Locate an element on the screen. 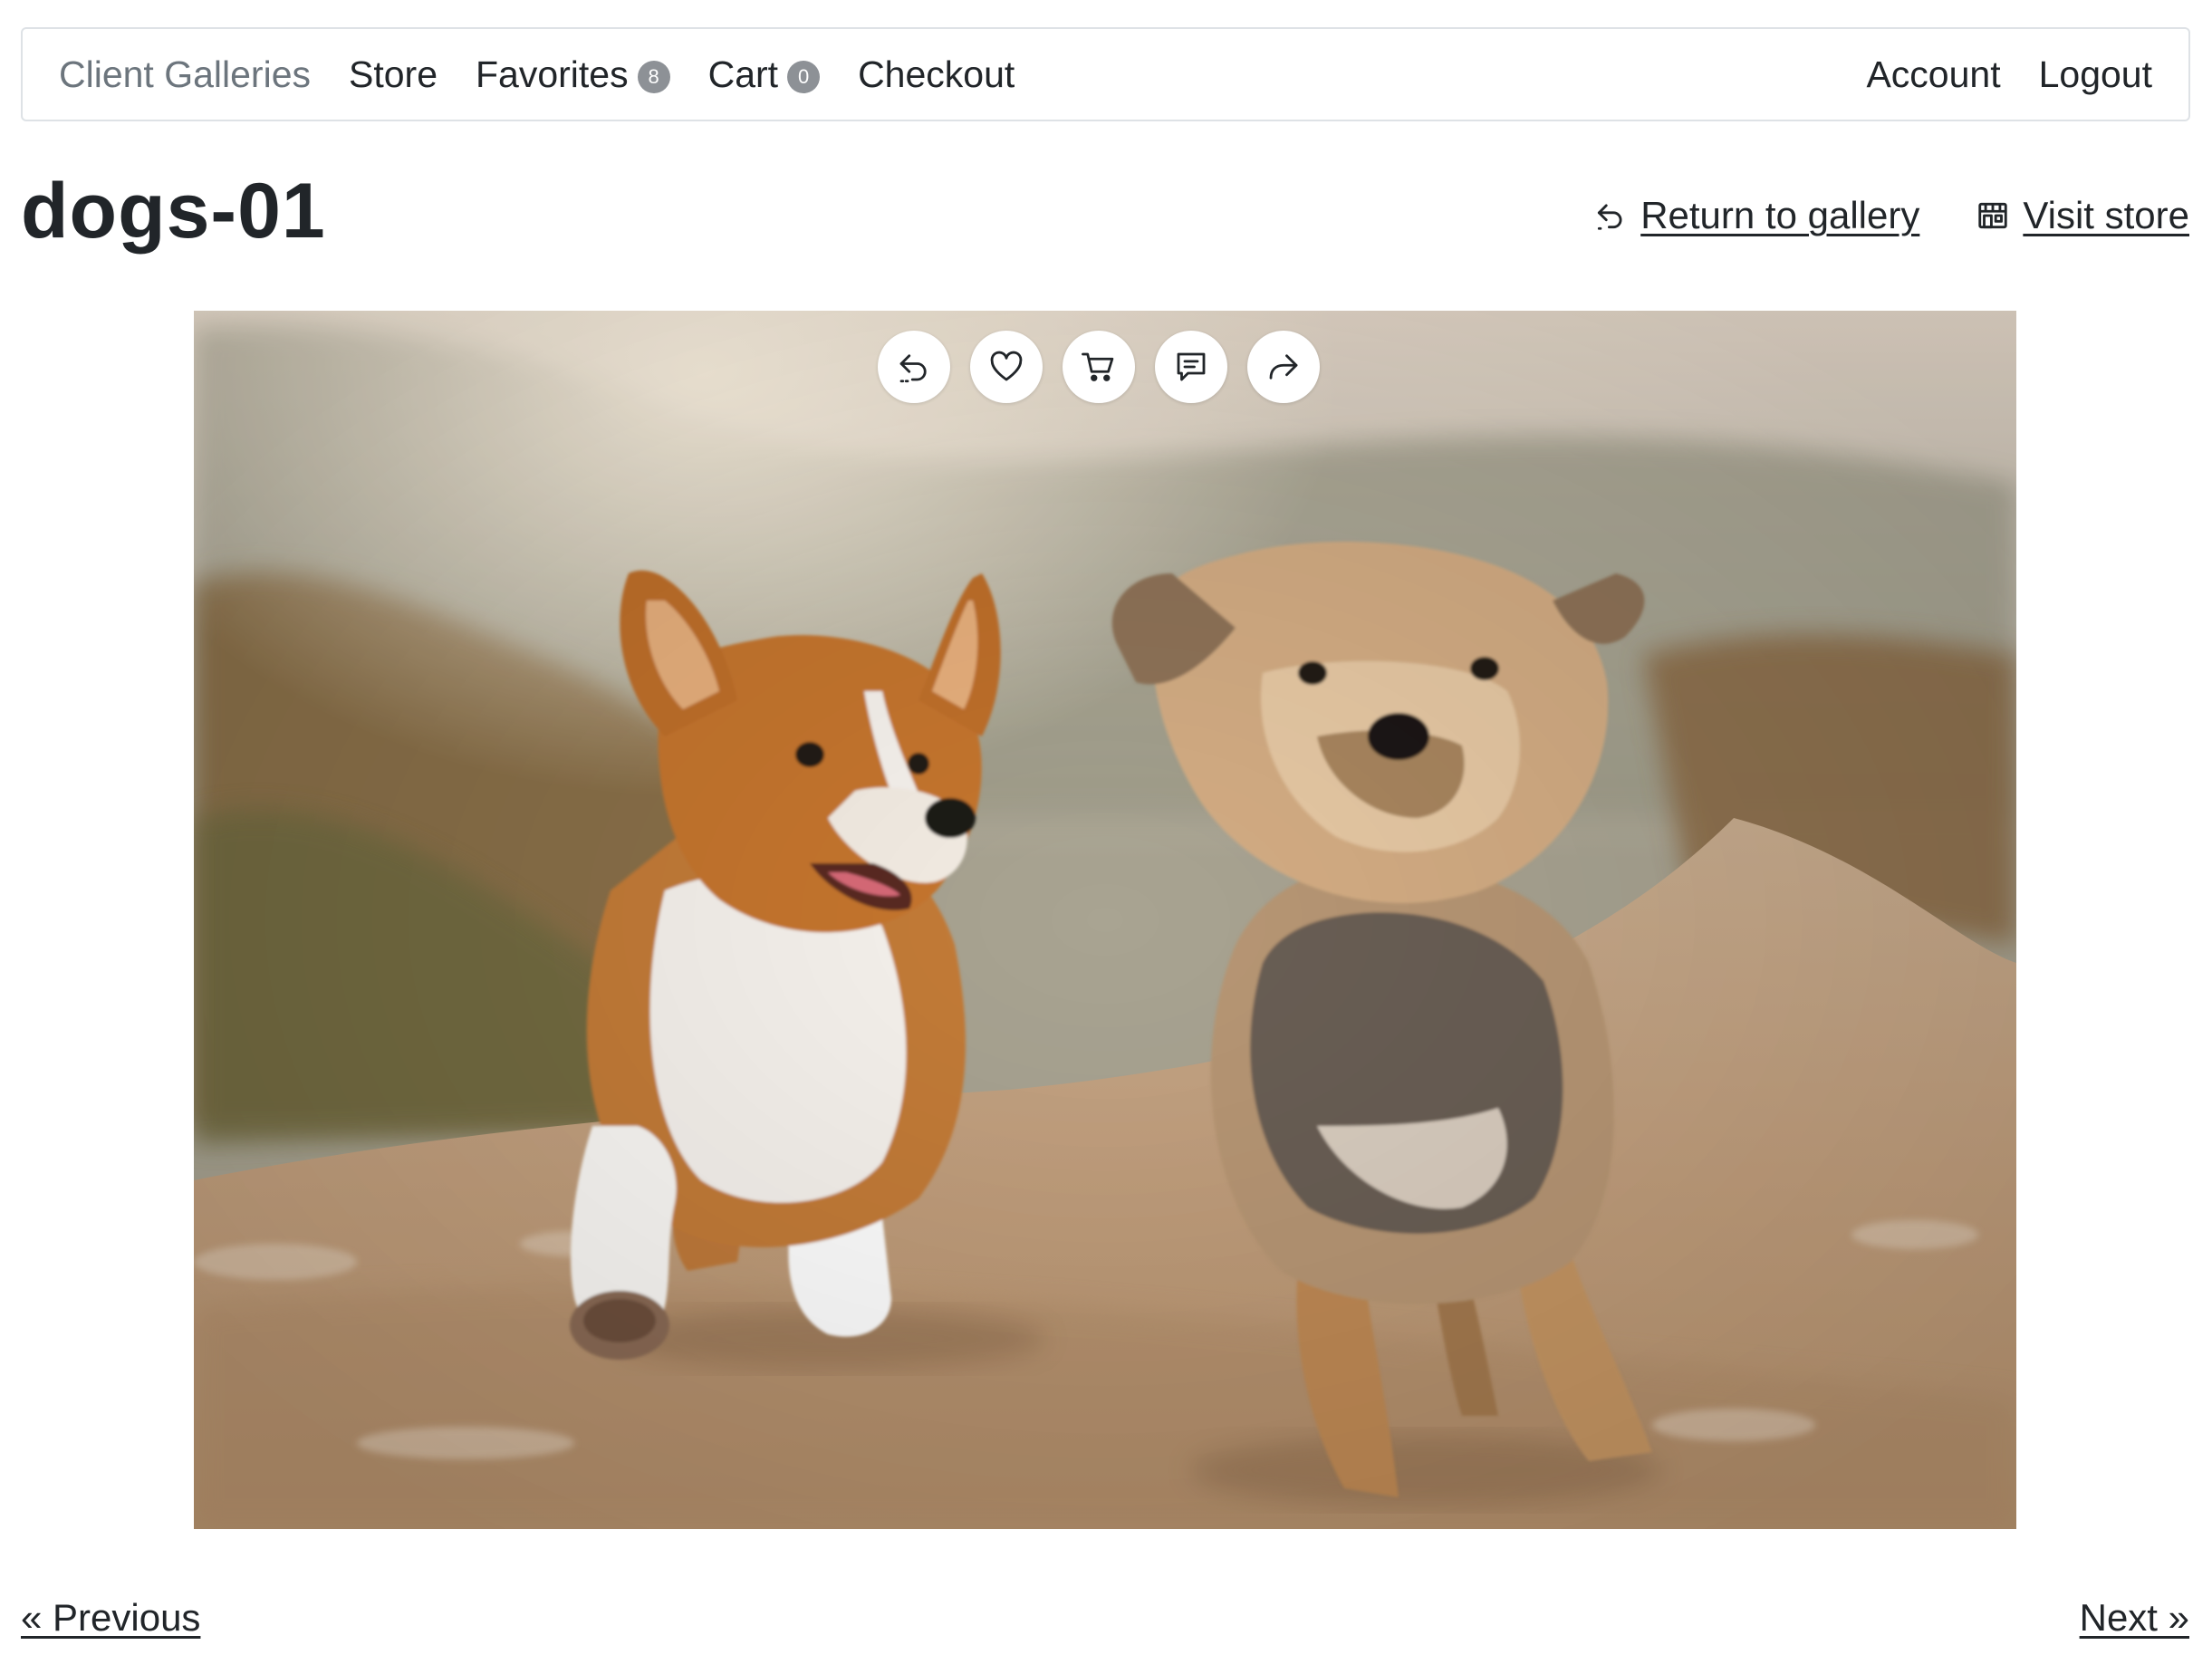 The image size is (2212, 1674). previous-photo-link: « Previous is located at coordinates (111, 1618).